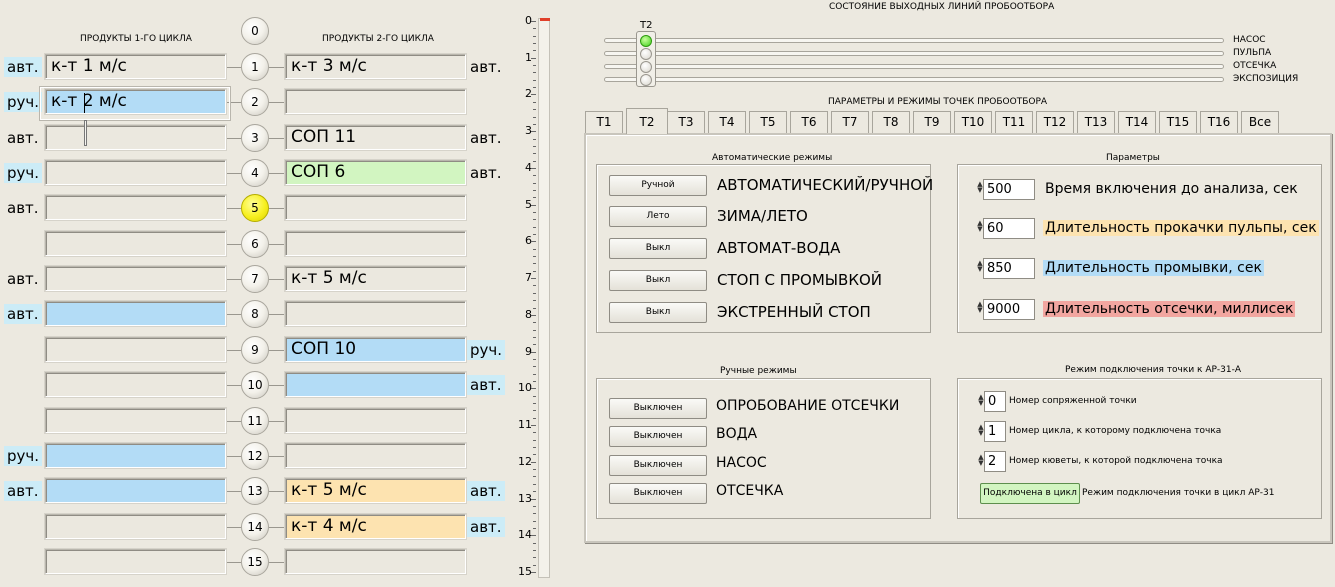  I want to click on point-button-7: 7, so click(255, 279).